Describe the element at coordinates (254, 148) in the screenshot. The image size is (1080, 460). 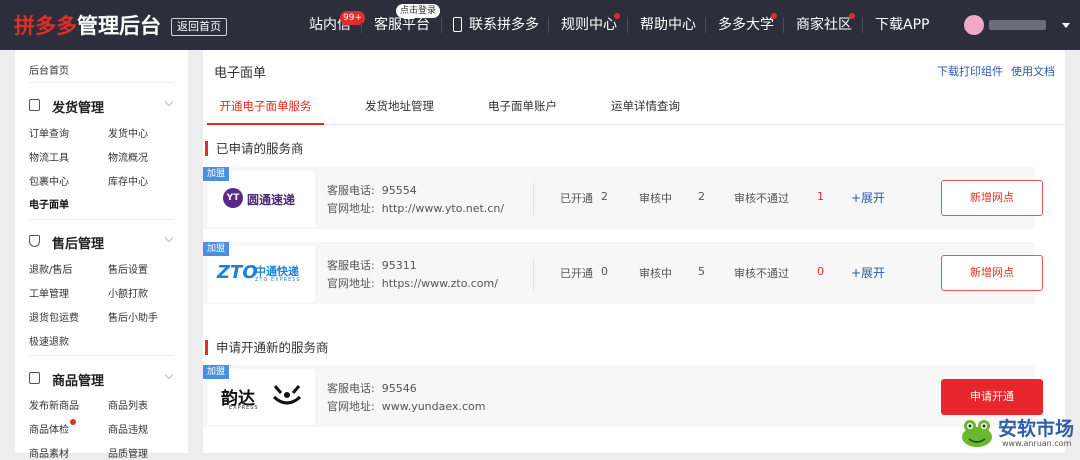
I see `section-title-applied: 已申请的服务商` at that location.